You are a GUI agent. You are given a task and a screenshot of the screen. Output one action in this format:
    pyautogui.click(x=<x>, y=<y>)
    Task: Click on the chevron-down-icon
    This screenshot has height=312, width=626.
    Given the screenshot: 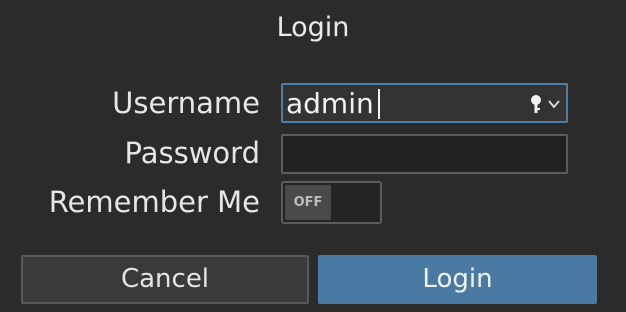 What is the action you would take?
    pyautogui.click(x=554, y=104)
    